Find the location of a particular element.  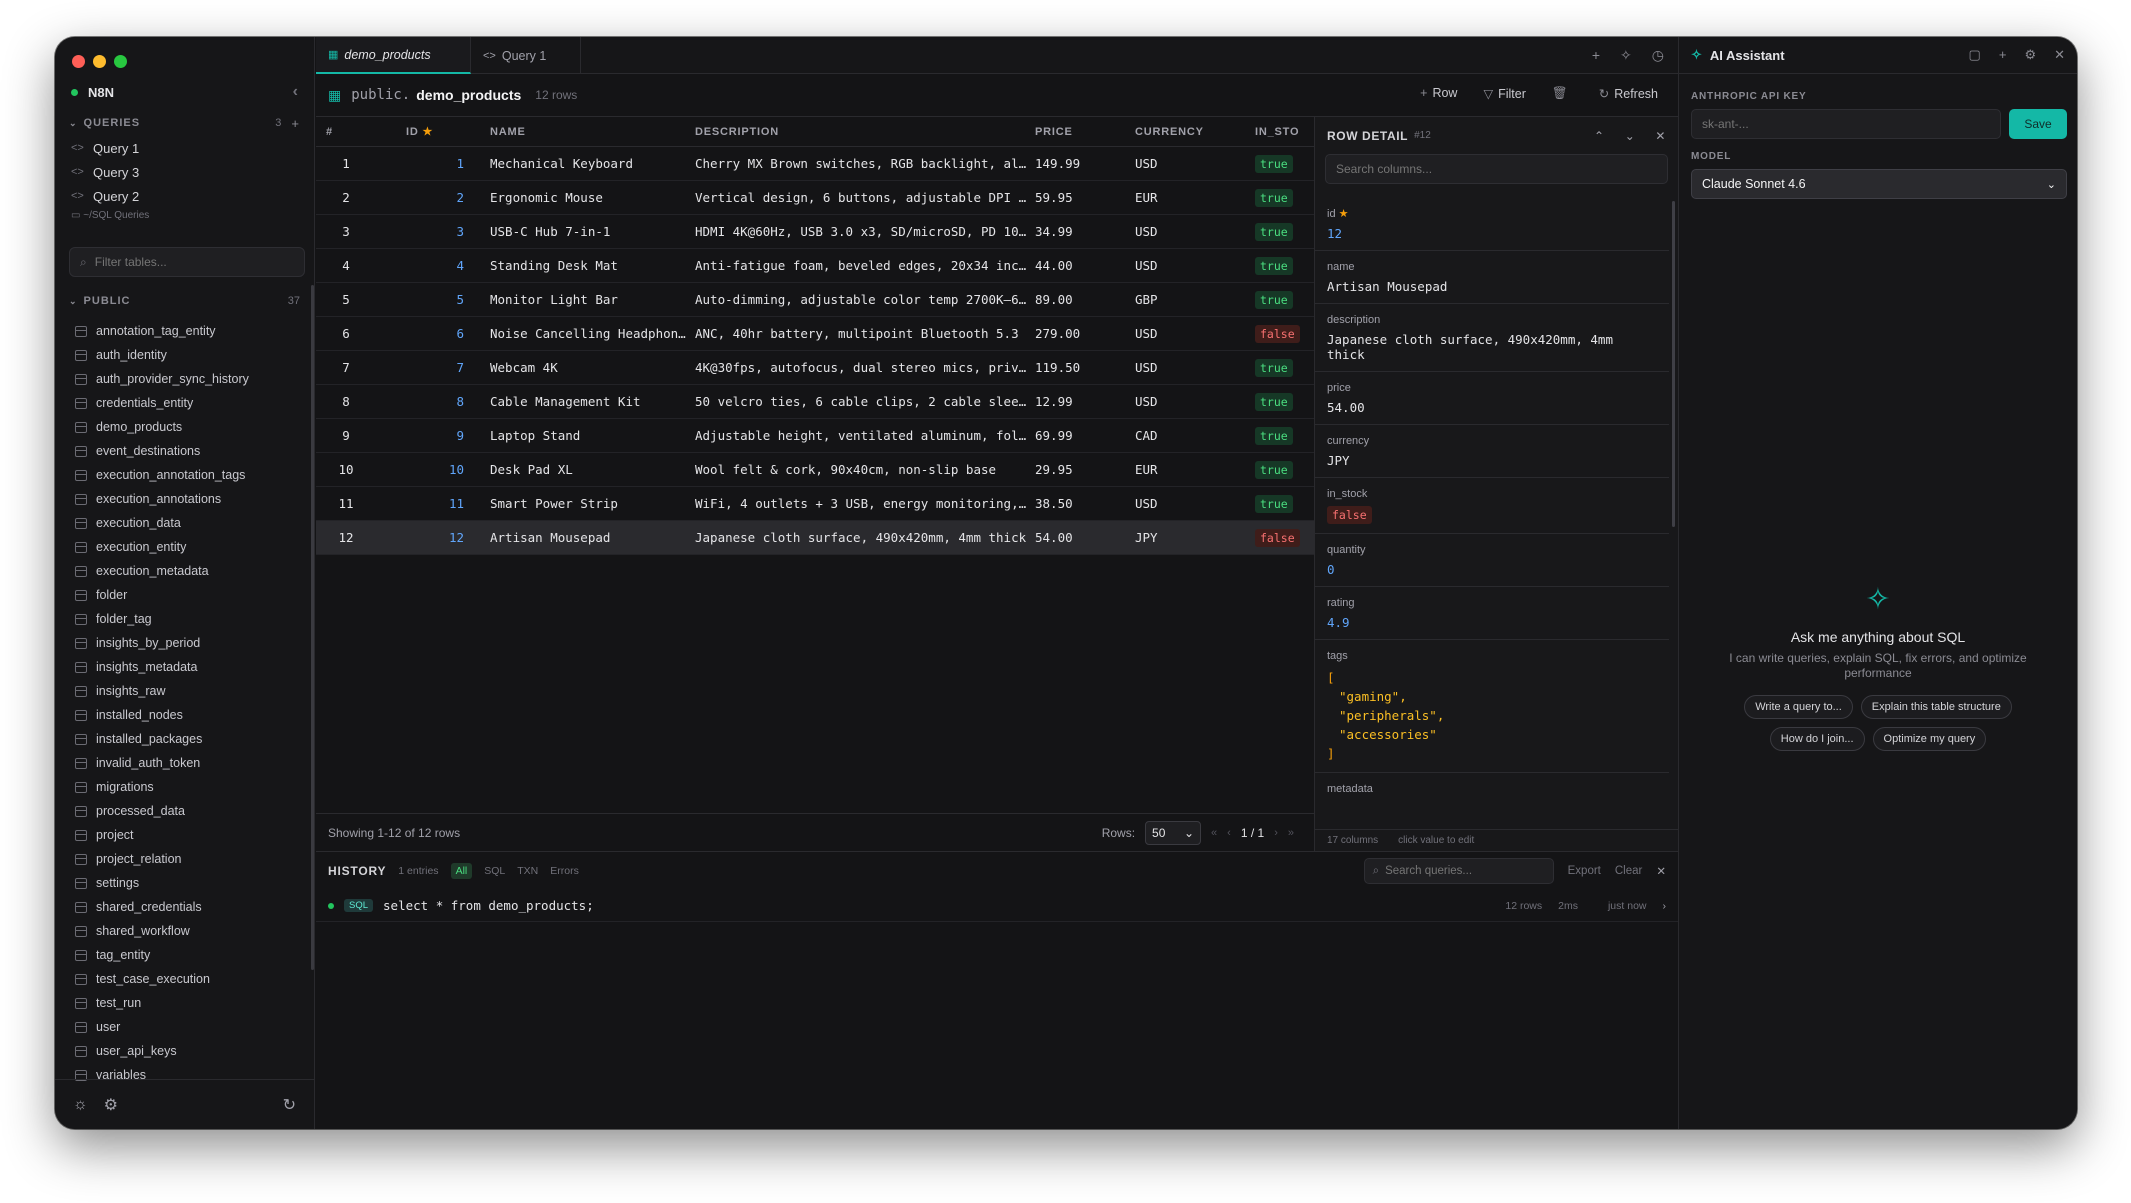

cell-name: Desk Pad XL is located at coordinates (587, 469).